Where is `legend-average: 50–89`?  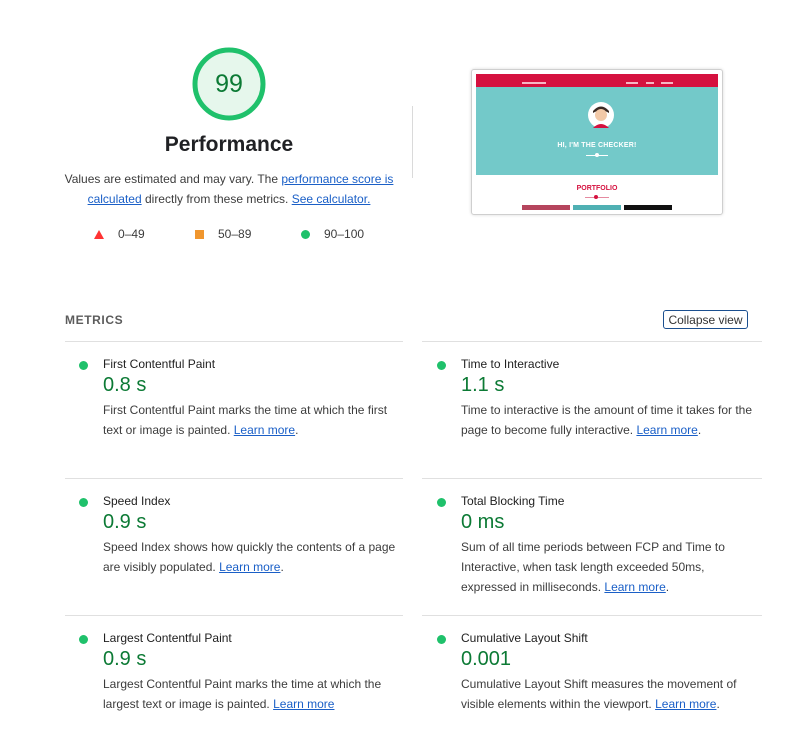 legend-average: 50–89 is located at coordinates (223, 234).